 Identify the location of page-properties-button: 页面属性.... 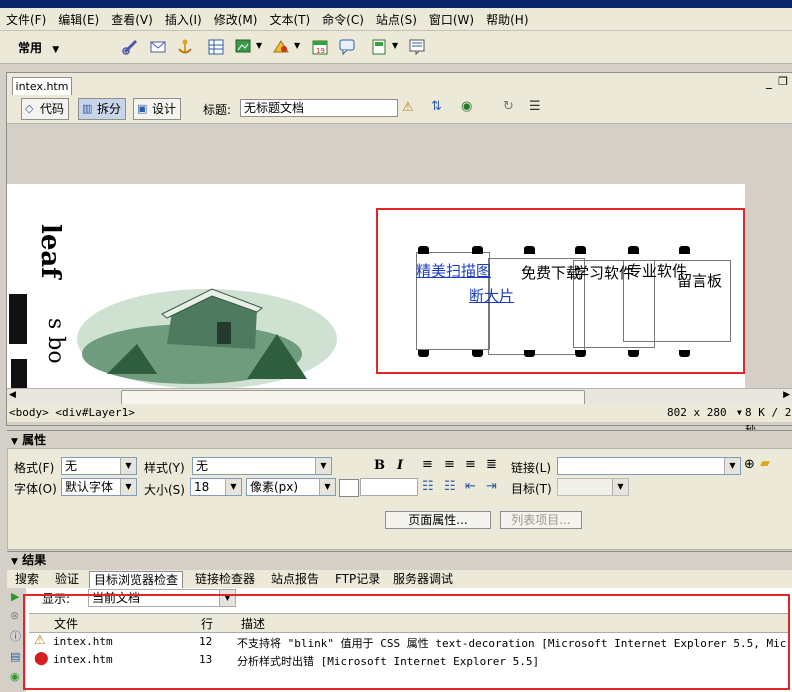
(438, 520).